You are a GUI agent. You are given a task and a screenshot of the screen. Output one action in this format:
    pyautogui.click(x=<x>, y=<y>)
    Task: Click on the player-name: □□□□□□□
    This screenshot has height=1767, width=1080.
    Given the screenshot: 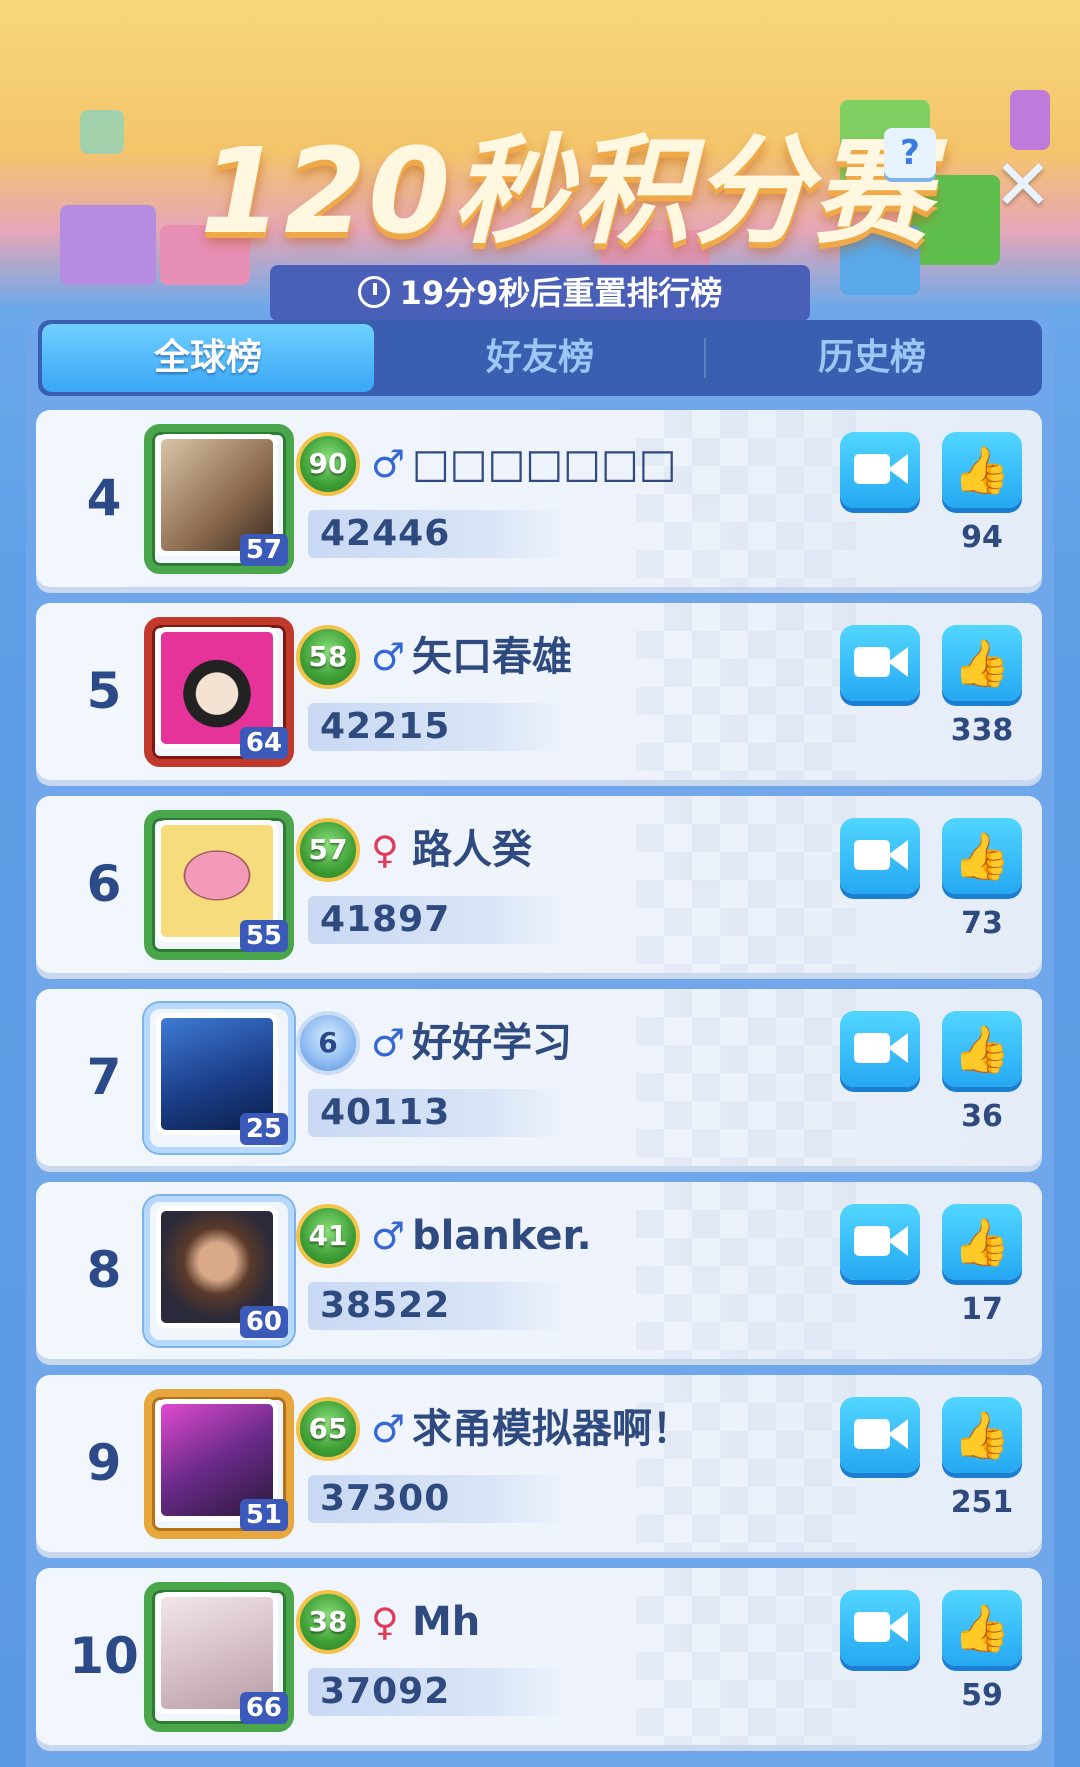 What is the action you would take?
    pyautogui.click(x=544, y=464)
    